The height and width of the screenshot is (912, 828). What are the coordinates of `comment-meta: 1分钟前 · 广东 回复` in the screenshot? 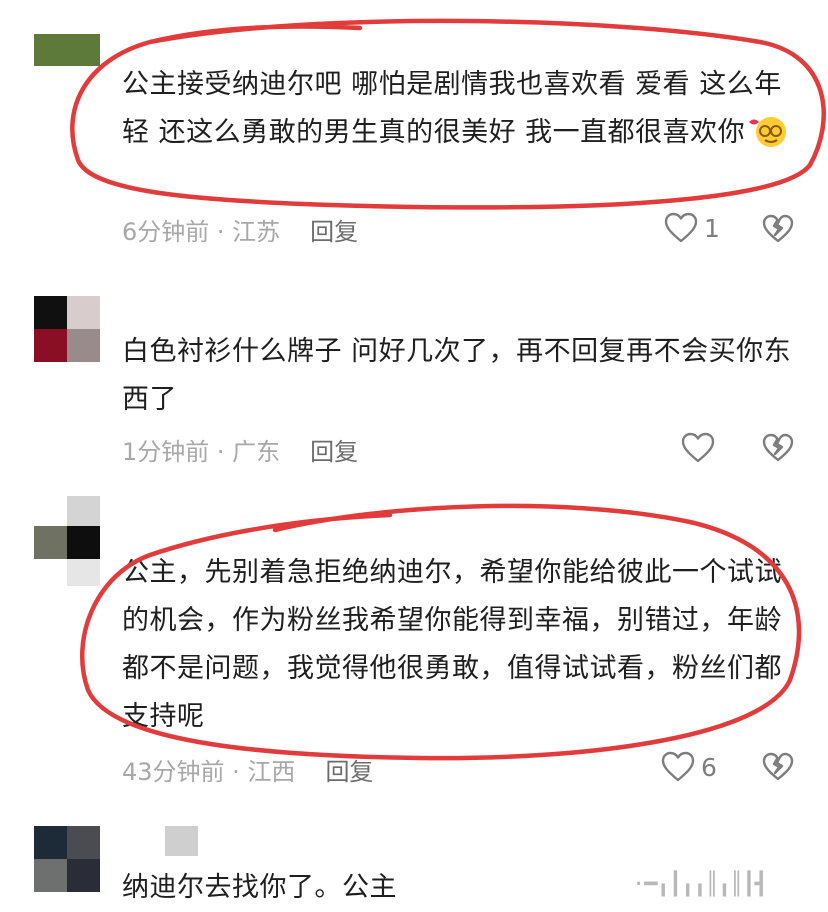 It's located at (240, 449).